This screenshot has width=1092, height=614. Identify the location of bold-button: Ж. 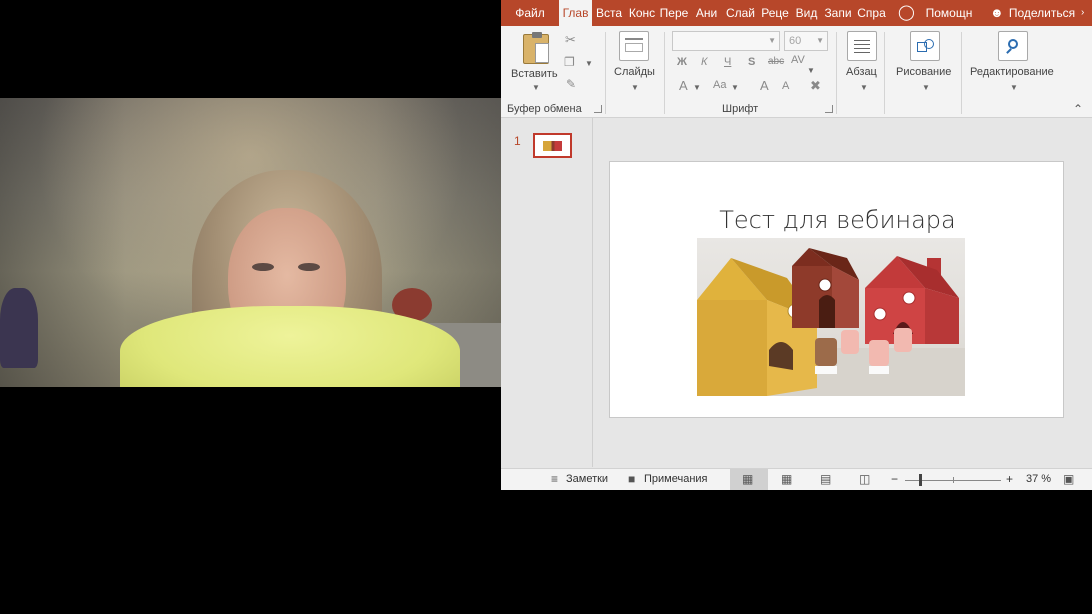
(682, 62).